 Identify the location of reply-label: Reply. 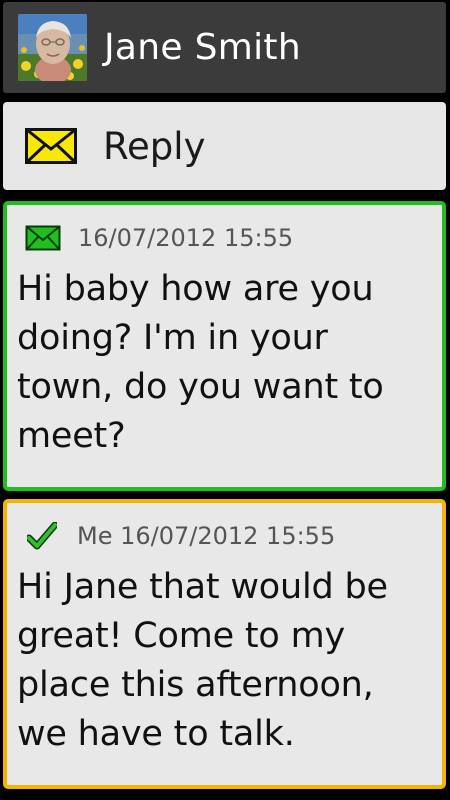
(154, 146).